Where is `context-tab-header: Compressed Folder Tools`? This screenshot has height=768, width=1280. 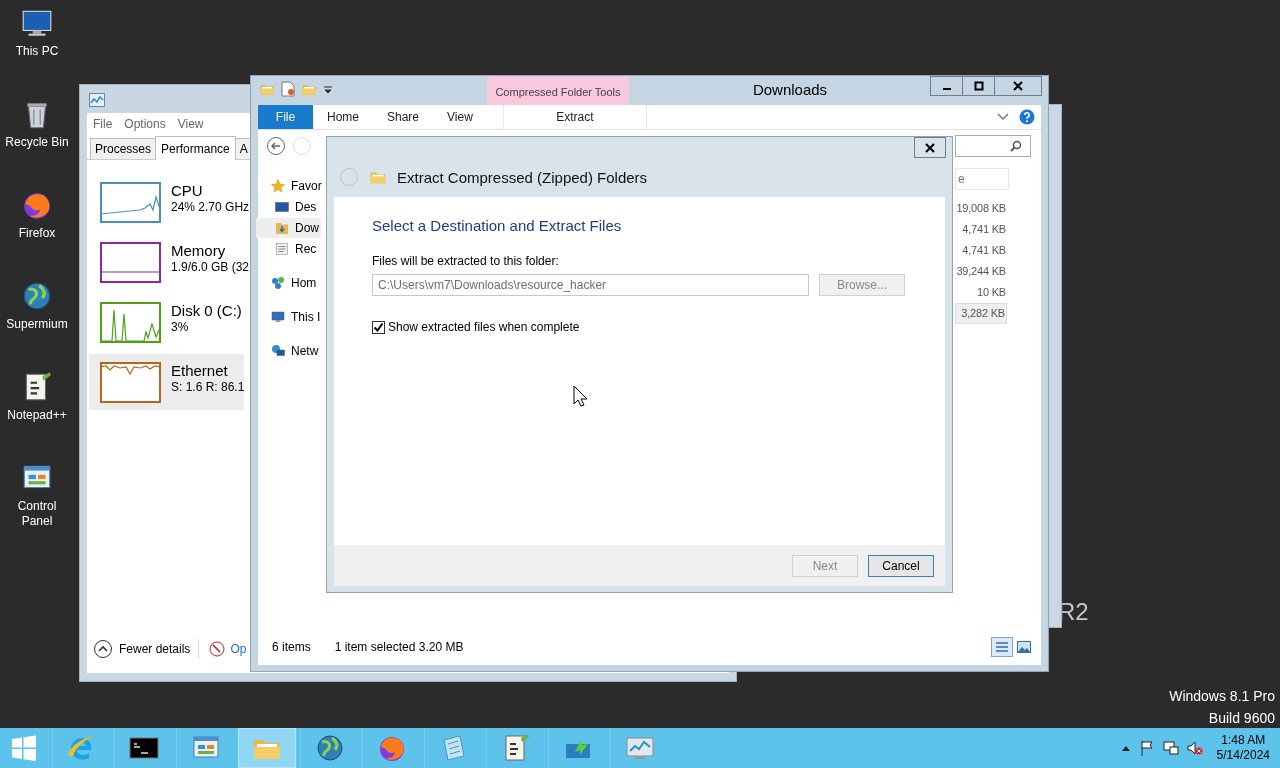 context-tab-header: Compressed Folder Tools is located at coordinates (558, 90).